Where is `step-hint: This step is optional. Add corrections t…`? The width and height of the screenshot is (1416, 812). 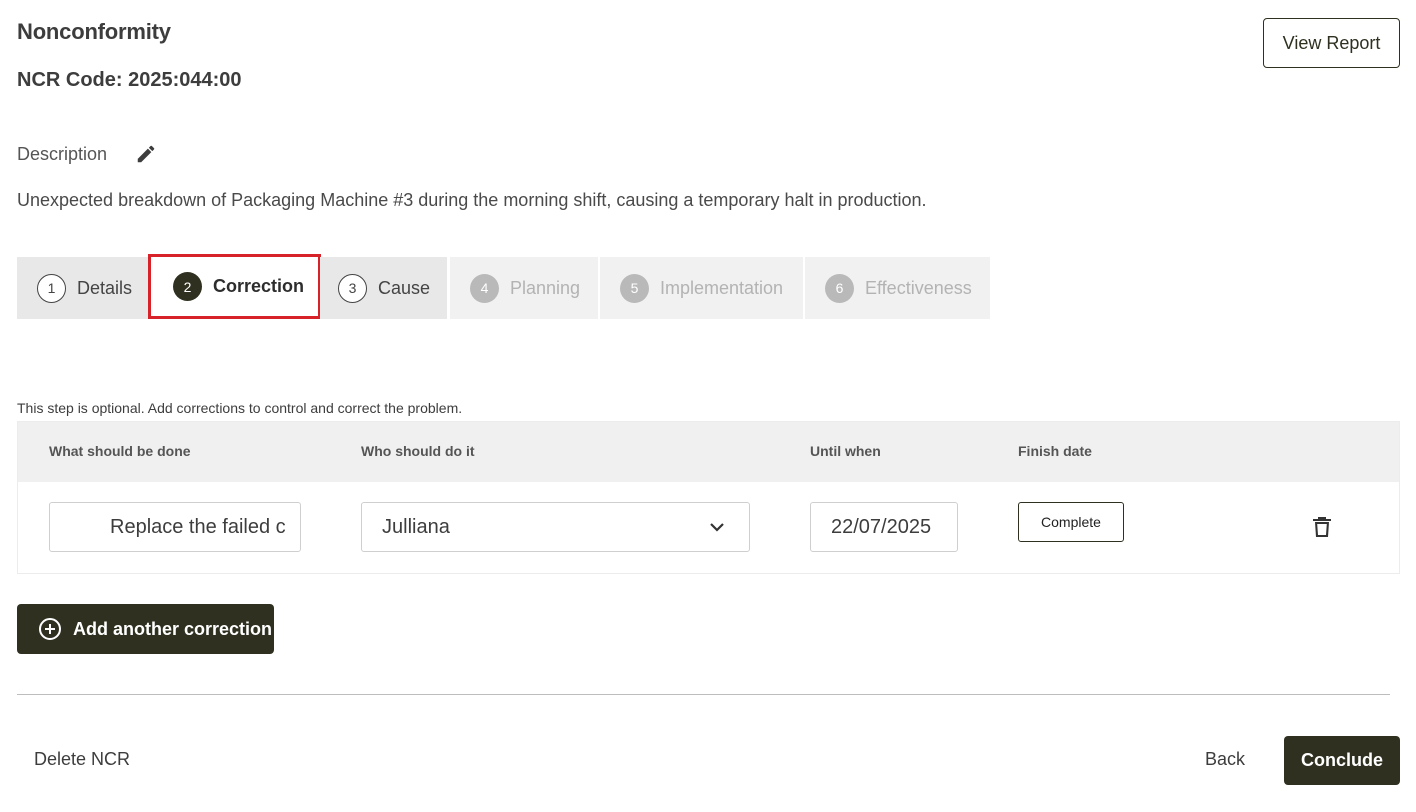
step-hint: This step is optional. Add corrections t… is located at coordinates (240, 408).